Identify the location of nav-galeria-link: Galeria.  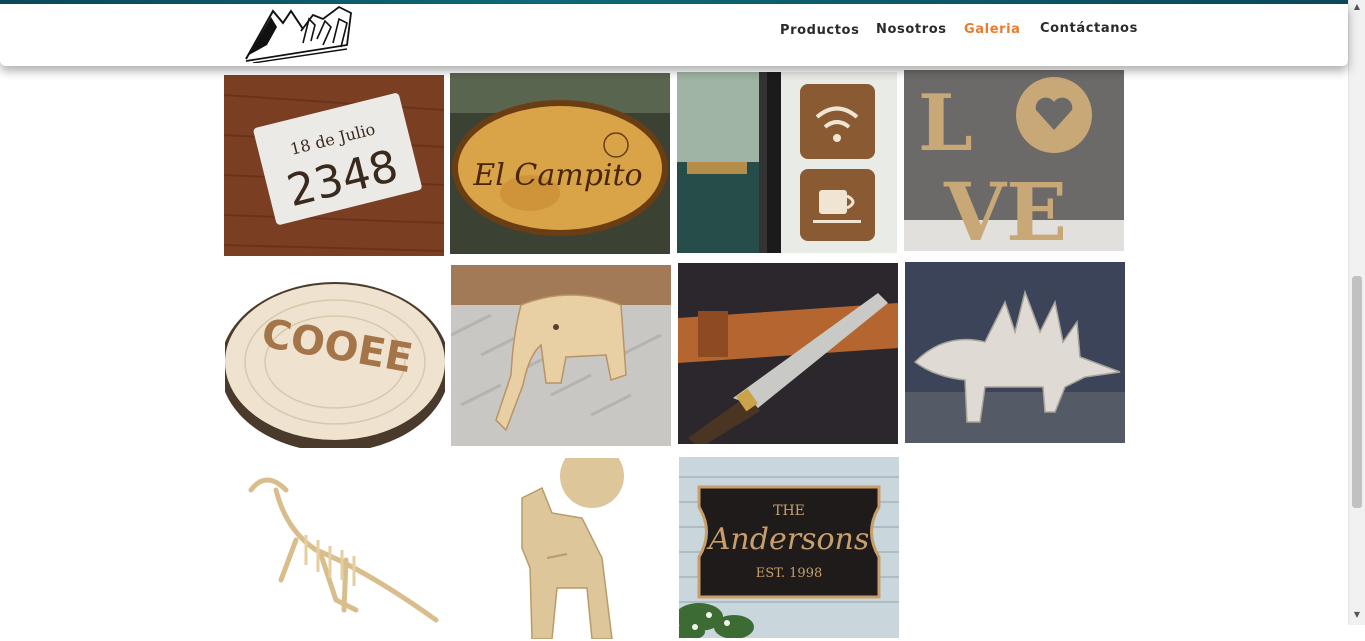
(992, 29).